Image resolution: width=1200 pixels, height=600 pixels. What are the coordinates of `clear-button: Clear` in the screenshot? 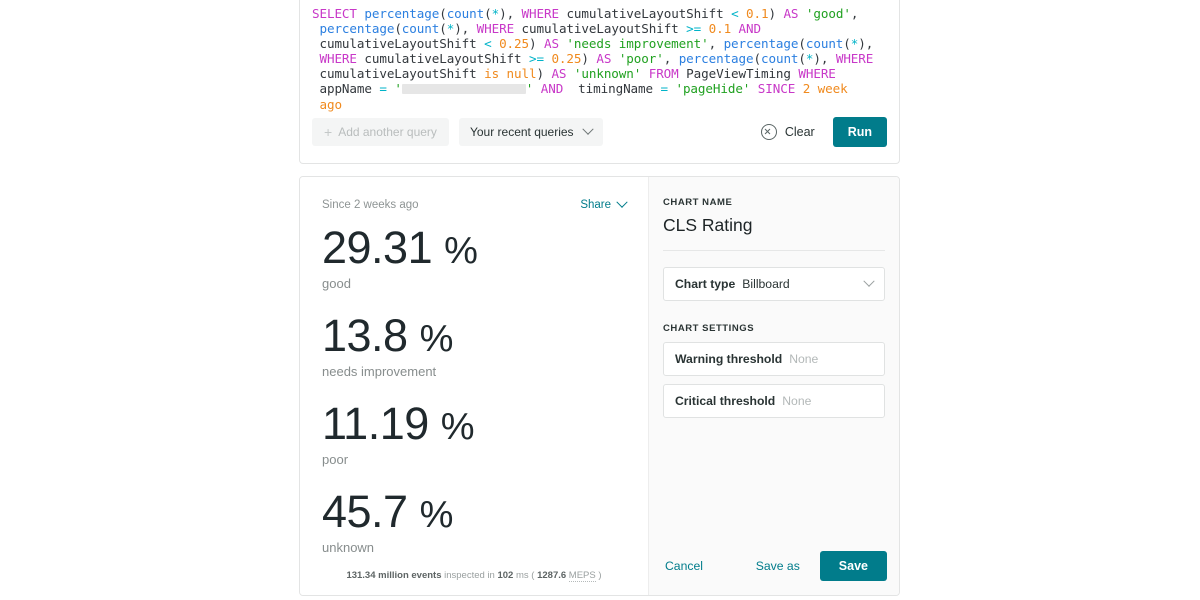 It's located at (788, 132).